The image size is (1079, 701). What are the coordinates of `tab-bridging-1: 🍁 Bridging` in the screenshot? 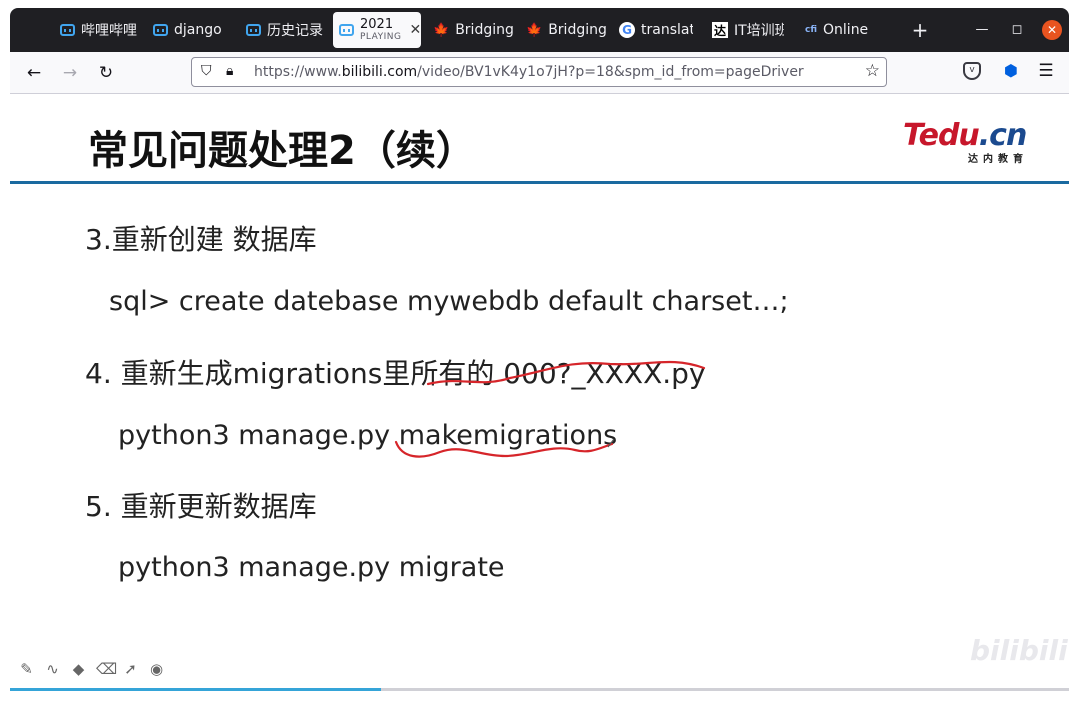 It's located at (473, 30).